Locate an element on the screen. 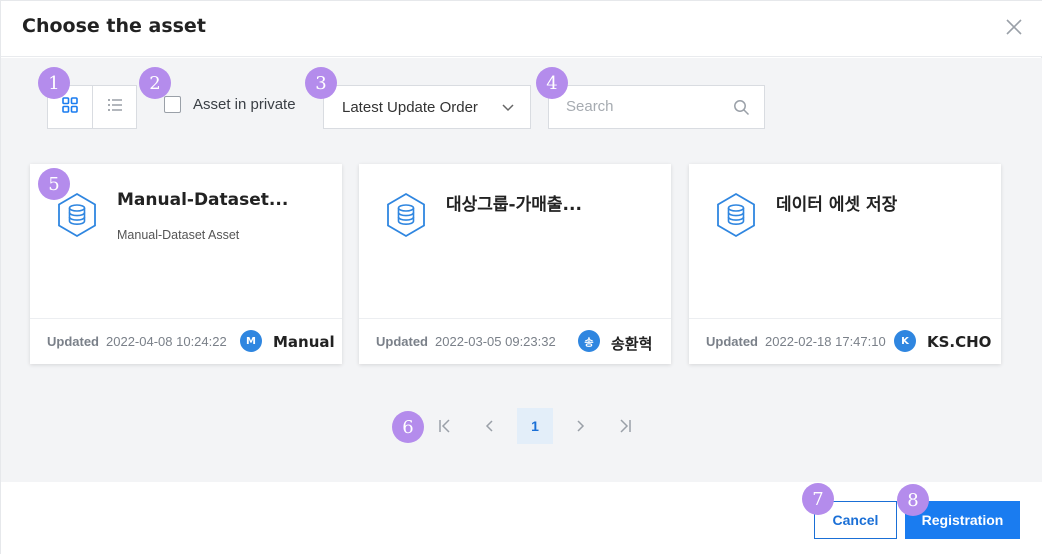 Image resolution: width=1042 pixels, height=554 pixels. private-label: Asset in private is located at coordinates (244, 104).